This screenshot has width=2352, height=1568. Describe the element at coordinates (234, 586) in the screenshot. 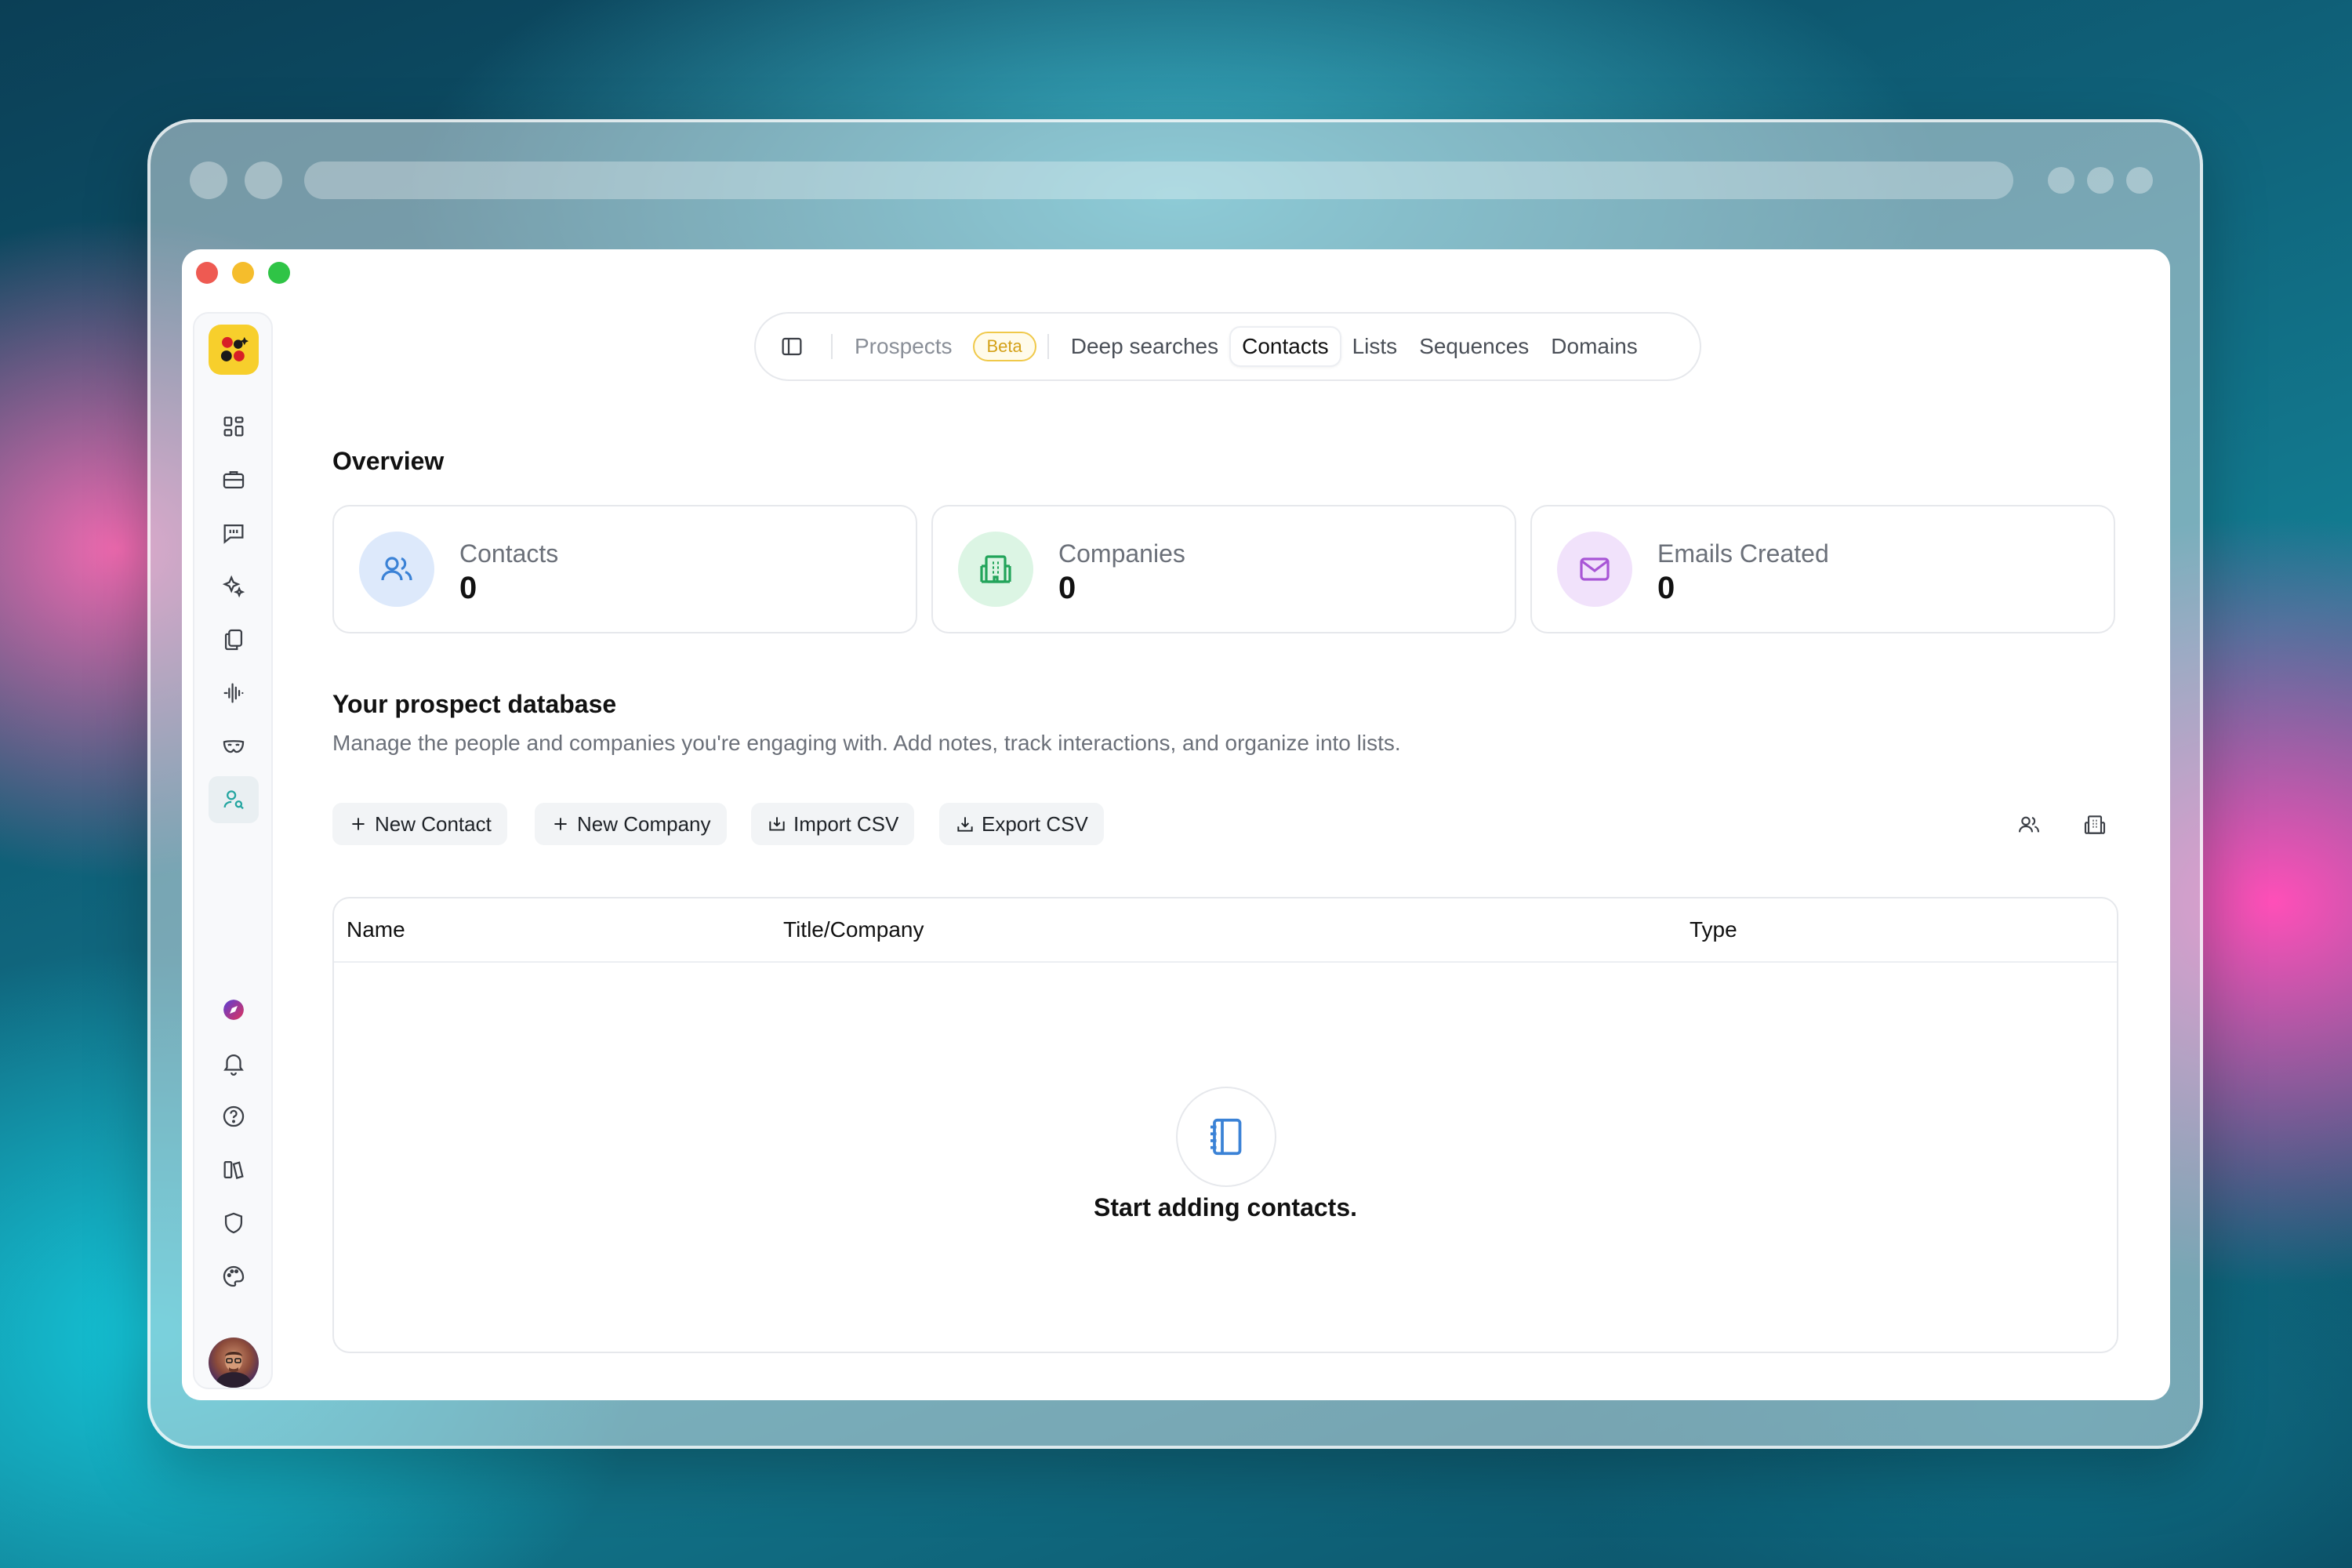

I see `sparkles-icon` at that location.